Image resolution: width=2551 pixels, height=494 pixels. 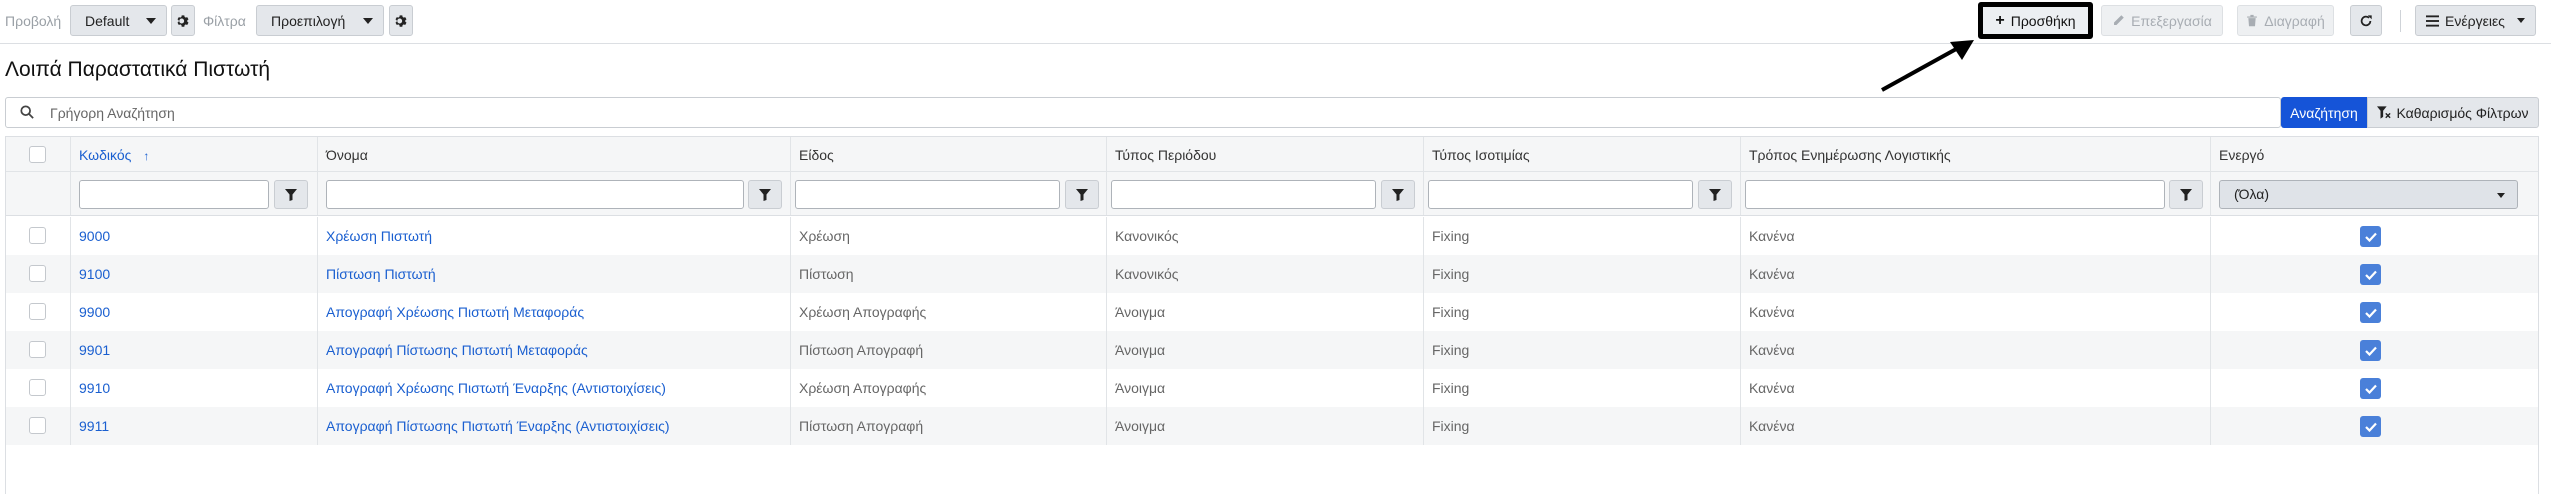 What do you see at coordinates (1976, 154) in the screenshot?
I see `header-accounting-mode: Τρόπος Ενημέρωσης Λογιστικής` at bounding box center [1976, 154].